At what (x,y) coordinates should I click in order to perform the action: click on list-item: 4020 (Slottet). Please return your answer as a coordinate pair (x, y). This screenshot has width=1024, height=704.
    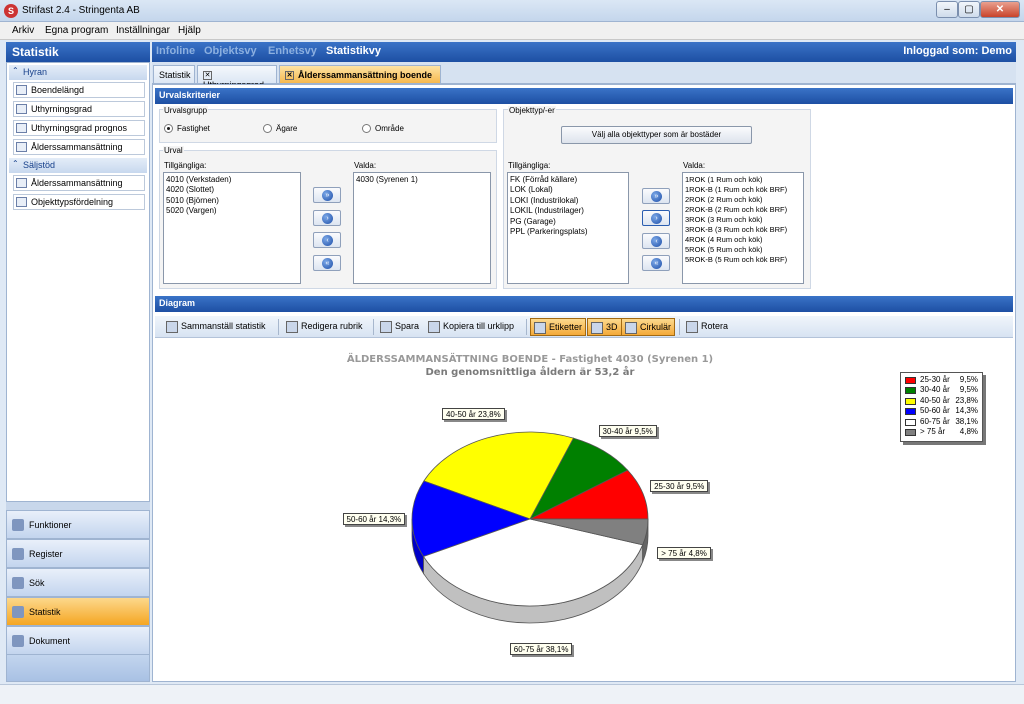
    Looking at the image, I should click on (232, 190).